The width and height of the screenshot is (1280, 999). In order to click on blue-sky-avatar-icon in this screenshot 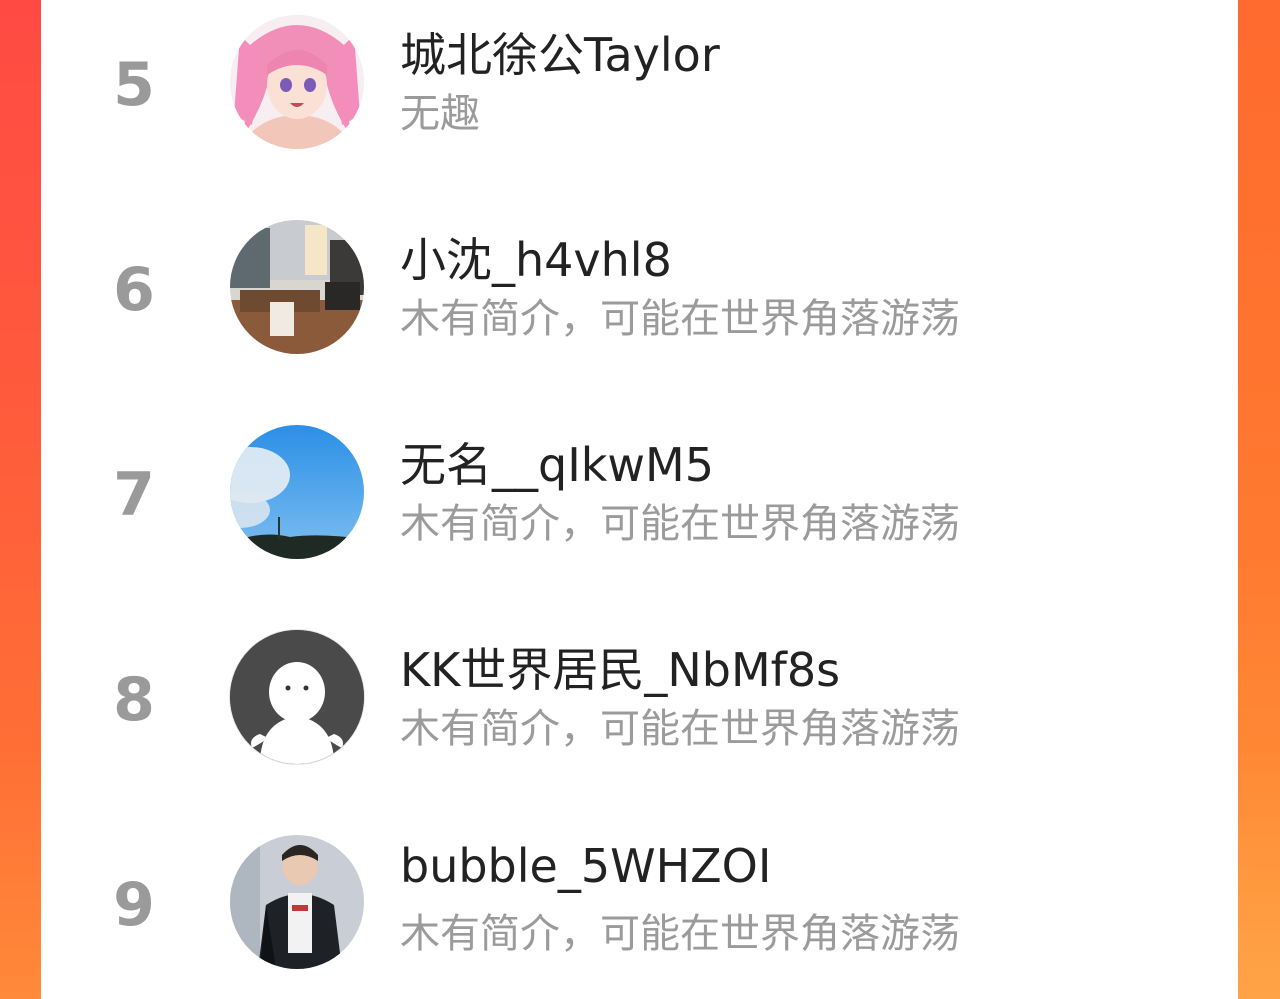, I will do `click(297, 492)`.